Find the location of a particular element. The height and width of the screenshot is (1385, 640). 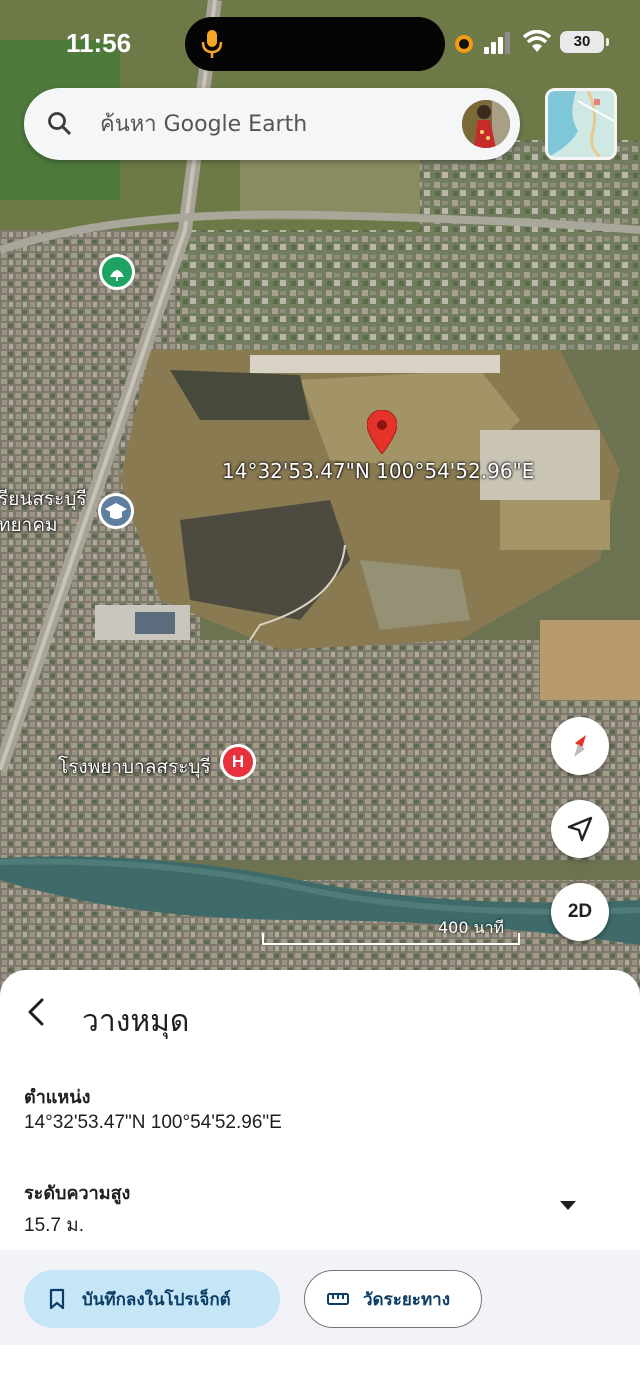

save-to-project-label: บันทึกลงในโปรเจ็กต์ is located at coordinates (156, 1299).